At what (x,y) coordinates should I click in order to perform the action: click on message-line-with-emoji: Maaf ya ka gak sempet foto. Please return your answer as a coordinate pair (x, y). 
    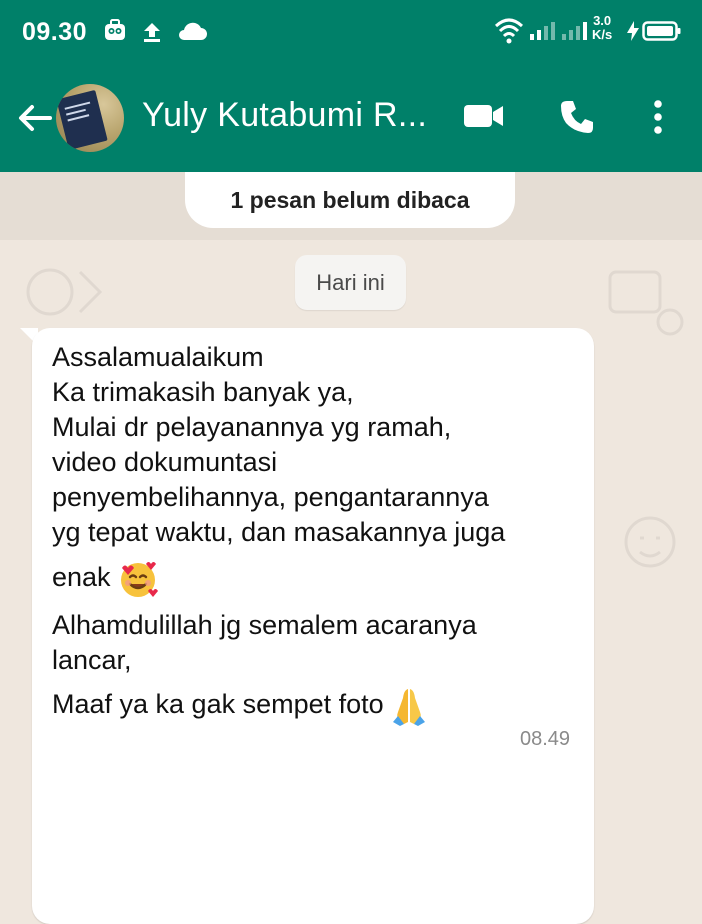
    Looking at the image, I should click on (312, 706).